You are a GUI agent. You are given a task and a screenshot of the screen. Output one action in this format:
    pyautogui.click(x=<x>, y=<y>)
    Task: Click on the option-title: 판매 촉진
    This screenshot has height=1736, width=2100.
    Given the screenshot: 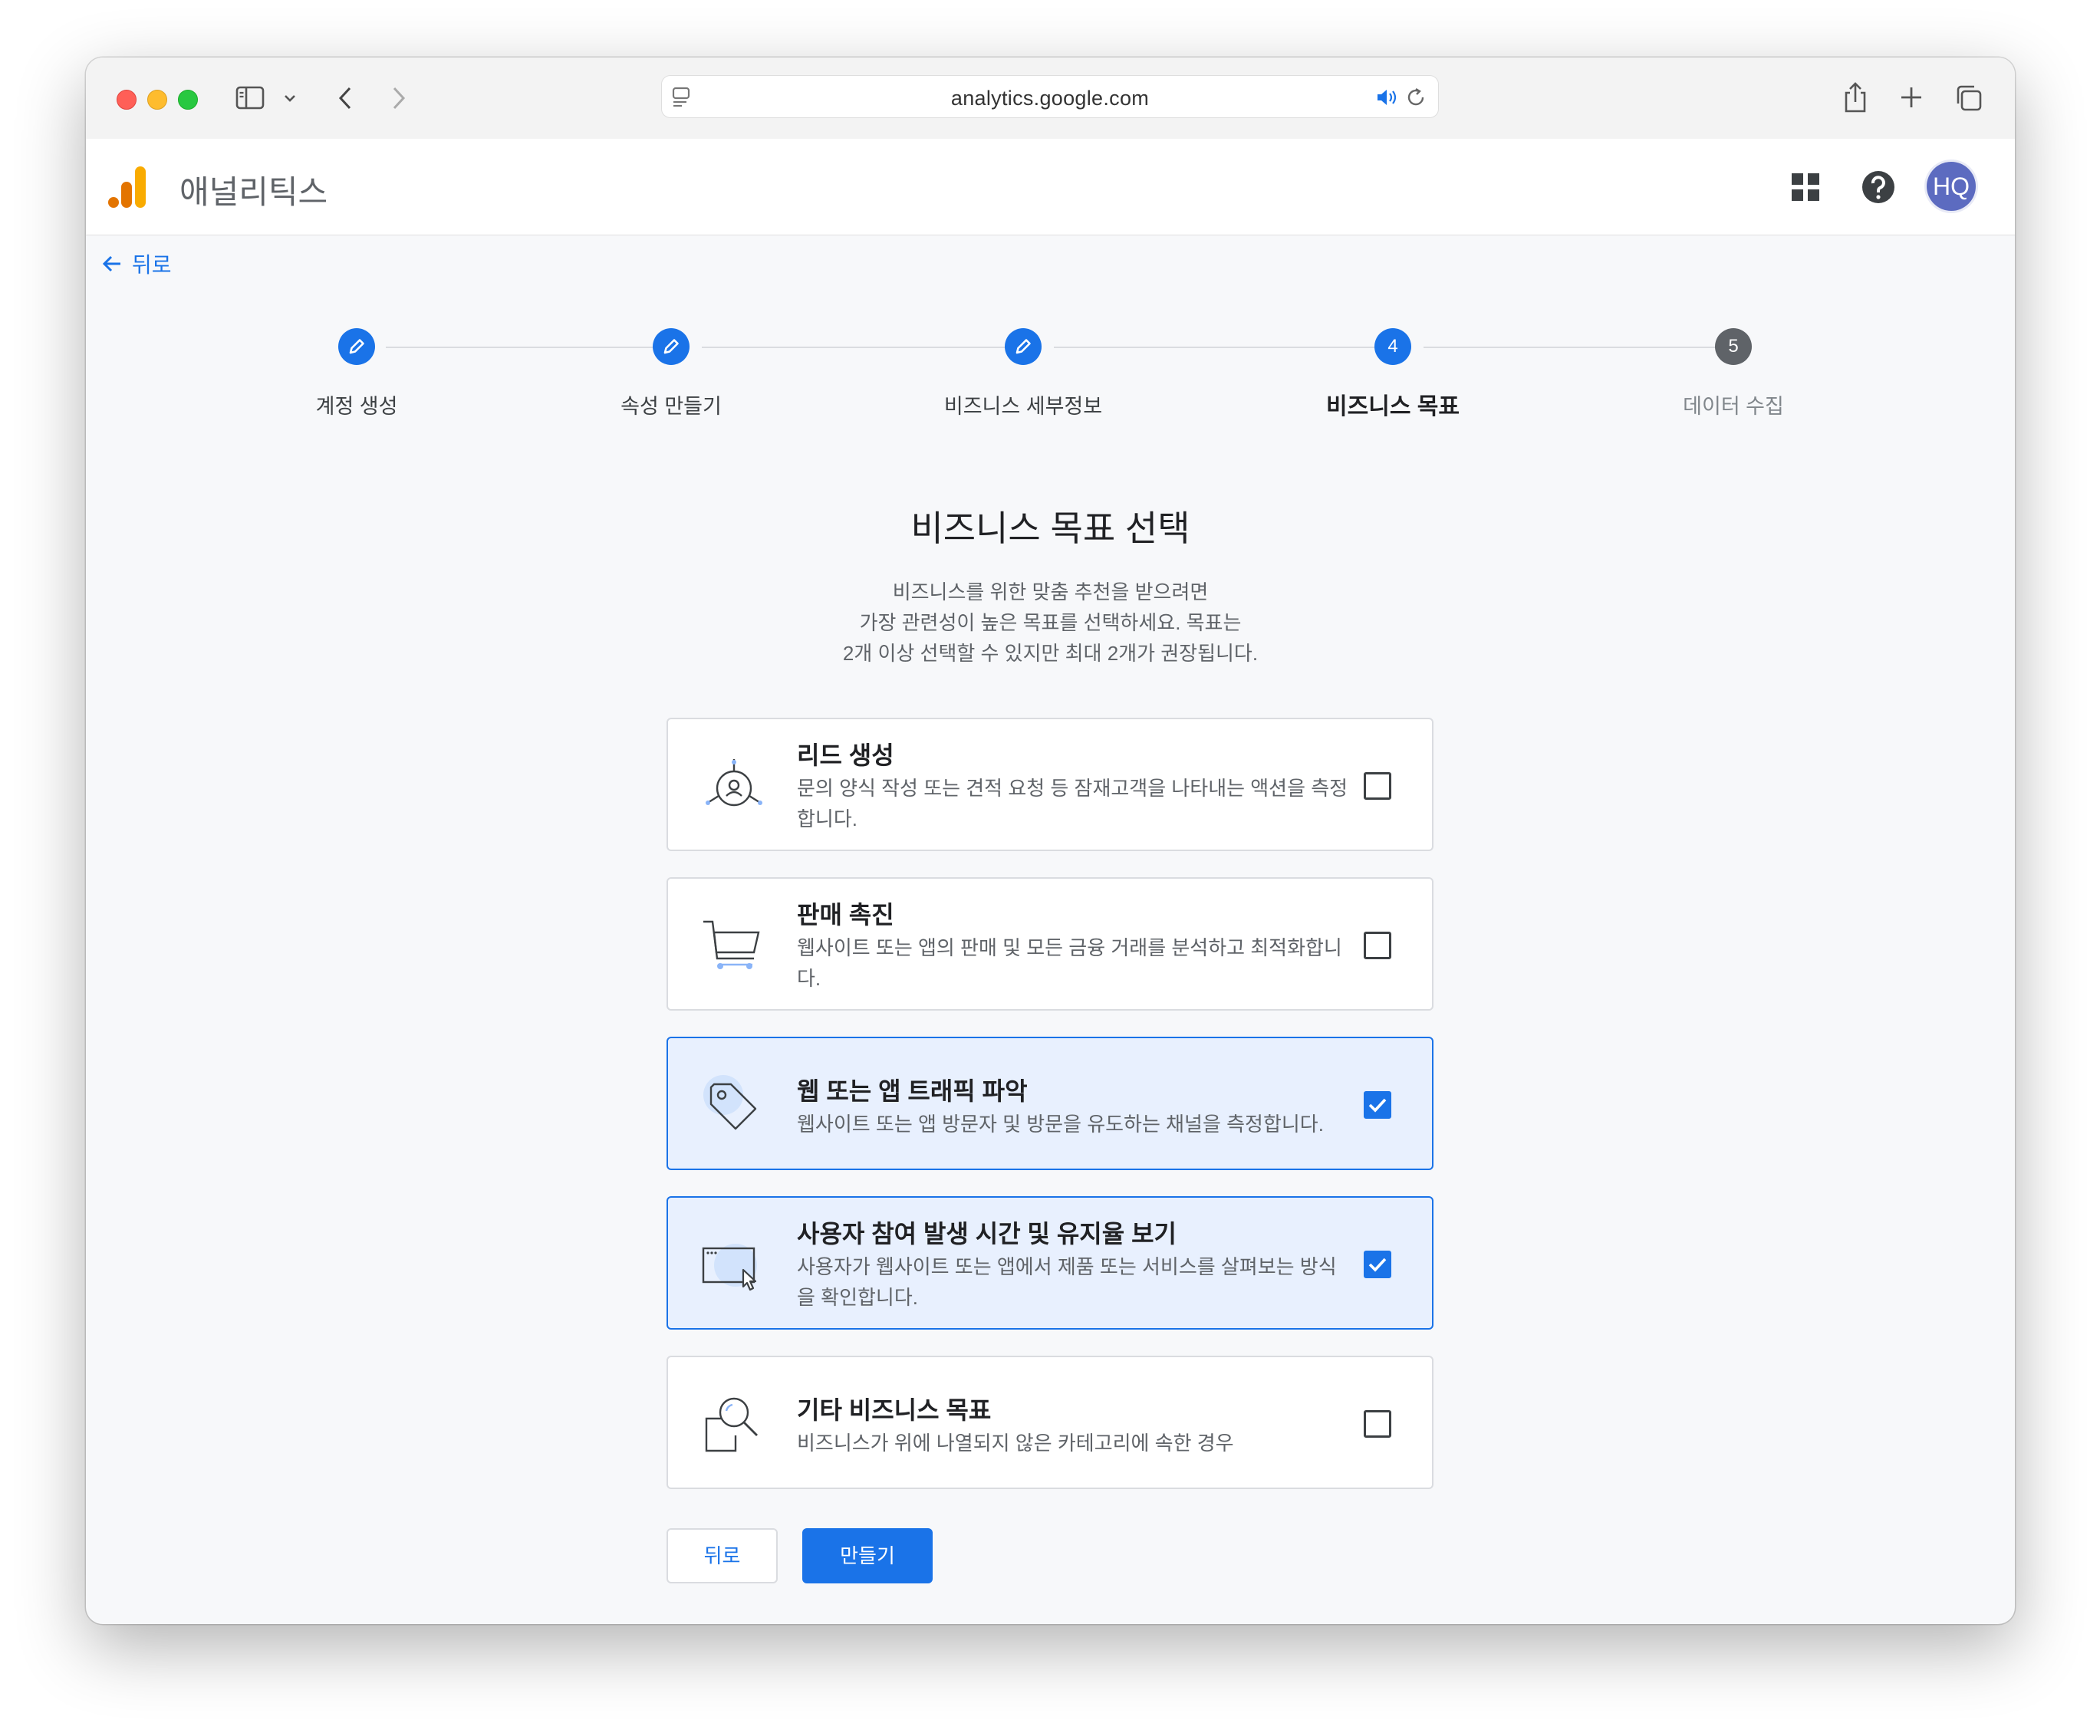 What is the action you would take?
    pyautogui.click(x=845, y=915)
    